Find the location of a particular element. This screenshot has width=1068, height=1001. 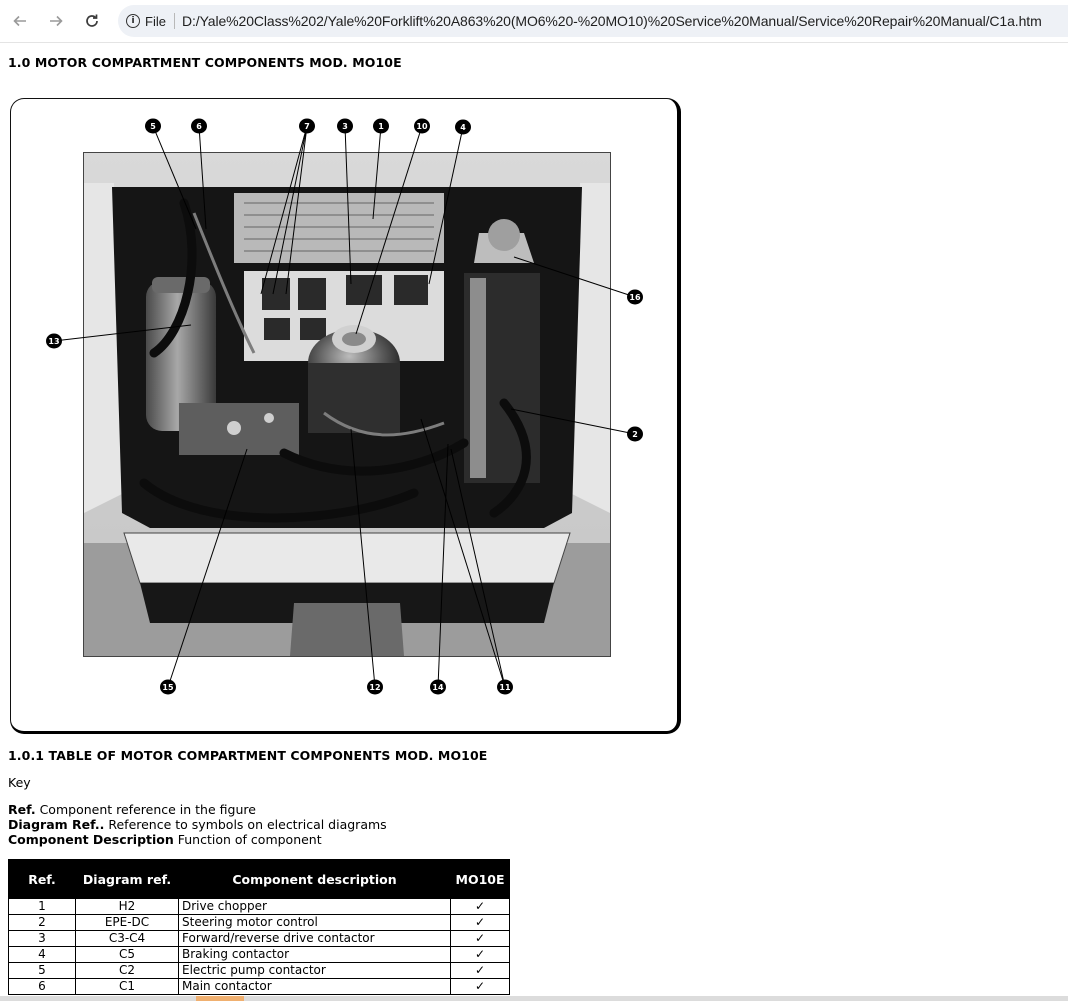

callout-3: 3 is located at coordinates (345, 126).